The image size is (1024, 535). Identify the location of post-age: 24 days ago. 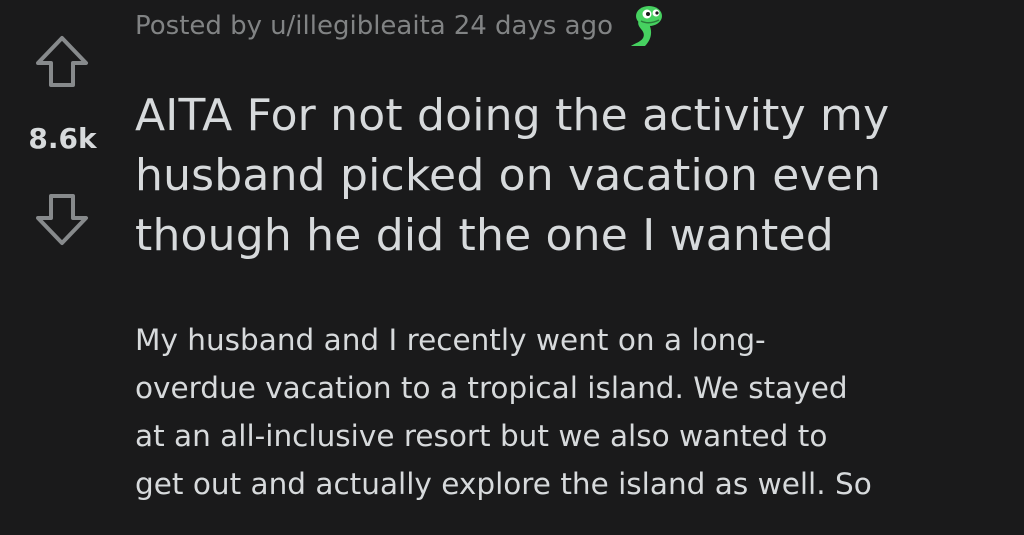
(533, 26).